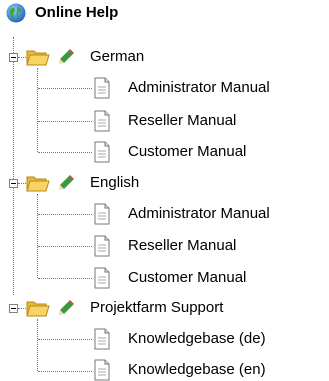  I want to click on tree-item-german-customer-manual: Customer Manual, so click(187, 152).